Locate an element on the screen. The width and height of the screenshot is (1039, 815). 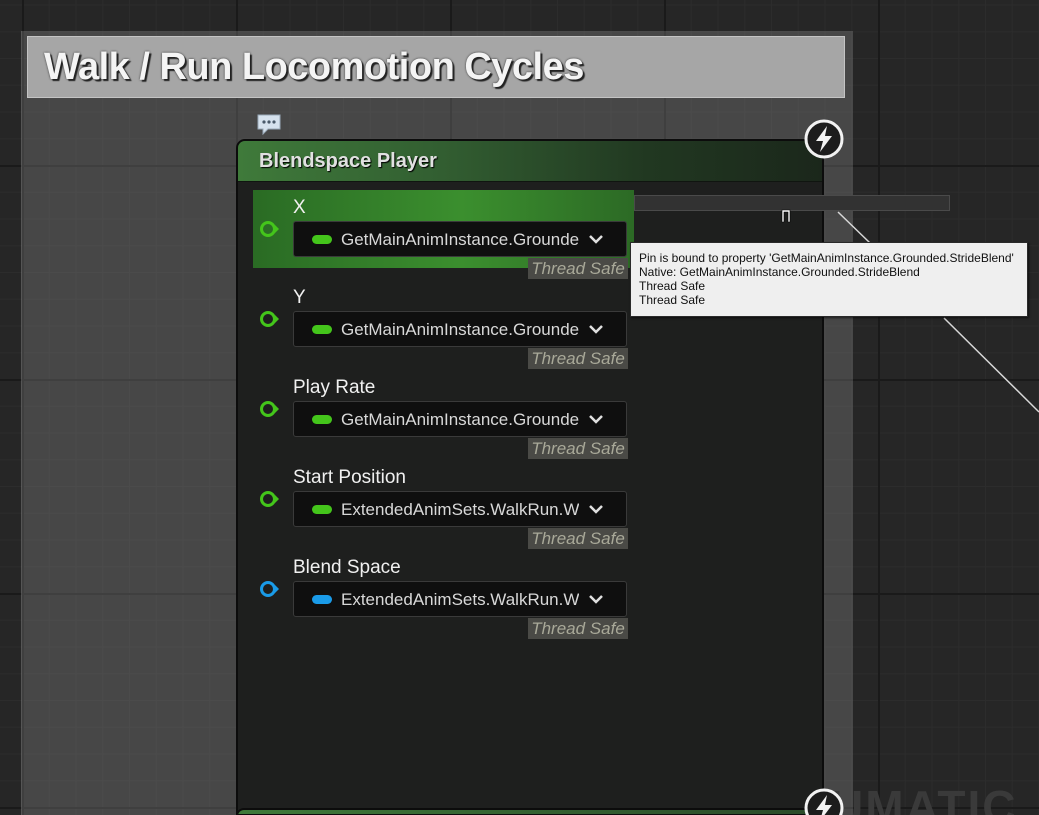
binding-dropdown: GetMainAnimInstance.Grounded.StrideBlend is located at coordinates (460, 239).